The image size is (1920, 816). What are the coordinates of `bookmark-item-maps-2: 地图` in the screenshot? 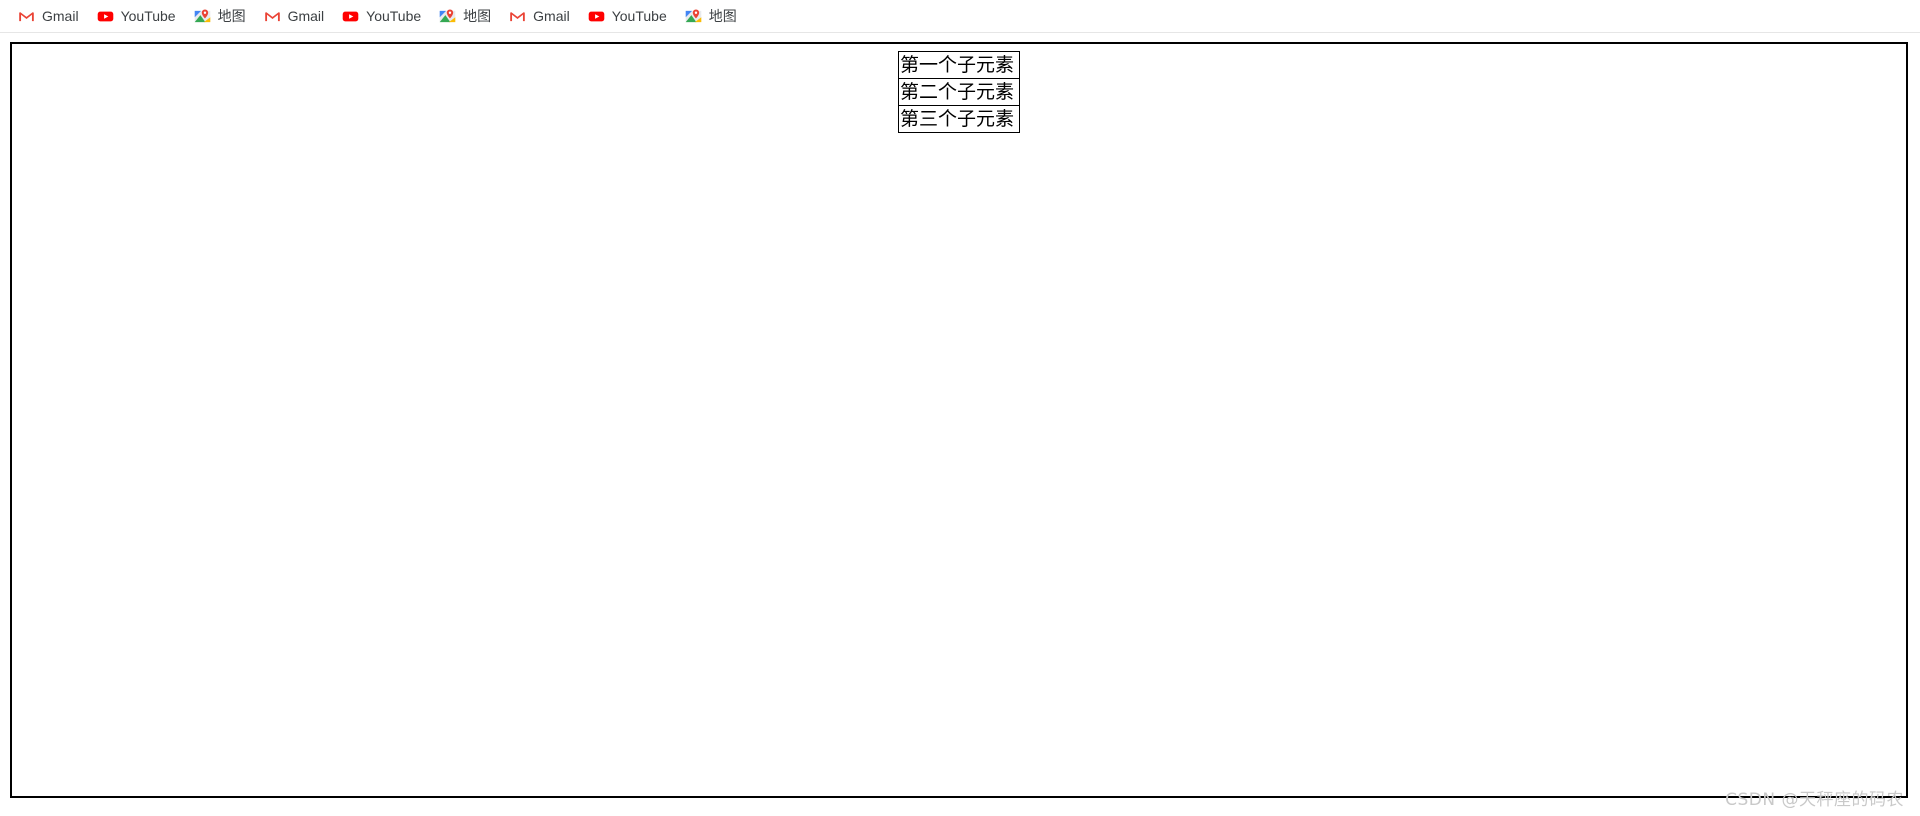 It's located at (467, 16).